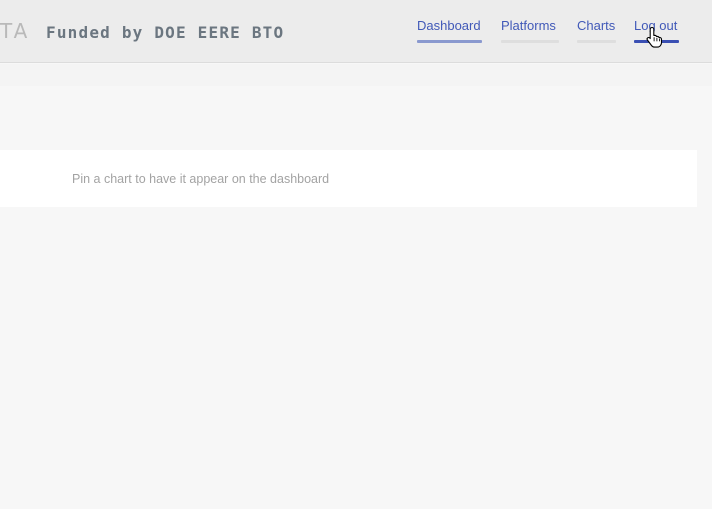 Image resolution: width=712 pixels, height=509 pixels. Describe the element at coordinates (596, 41) in the screenshot. I see `nav-charts-underline` at that location.